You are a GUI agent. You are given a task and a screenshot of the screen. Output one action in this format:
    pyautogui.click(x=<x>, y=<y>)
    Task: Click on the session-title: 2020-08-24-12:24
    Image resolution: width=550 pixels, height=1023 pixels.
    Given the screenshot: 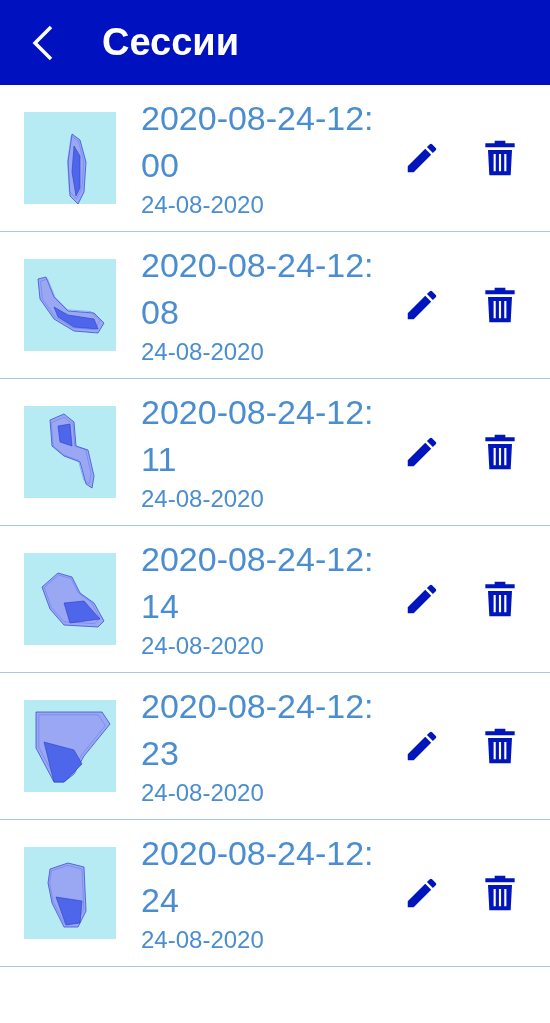 What is the action you would take?
    pyautogui.click(x=258, y=877)
    